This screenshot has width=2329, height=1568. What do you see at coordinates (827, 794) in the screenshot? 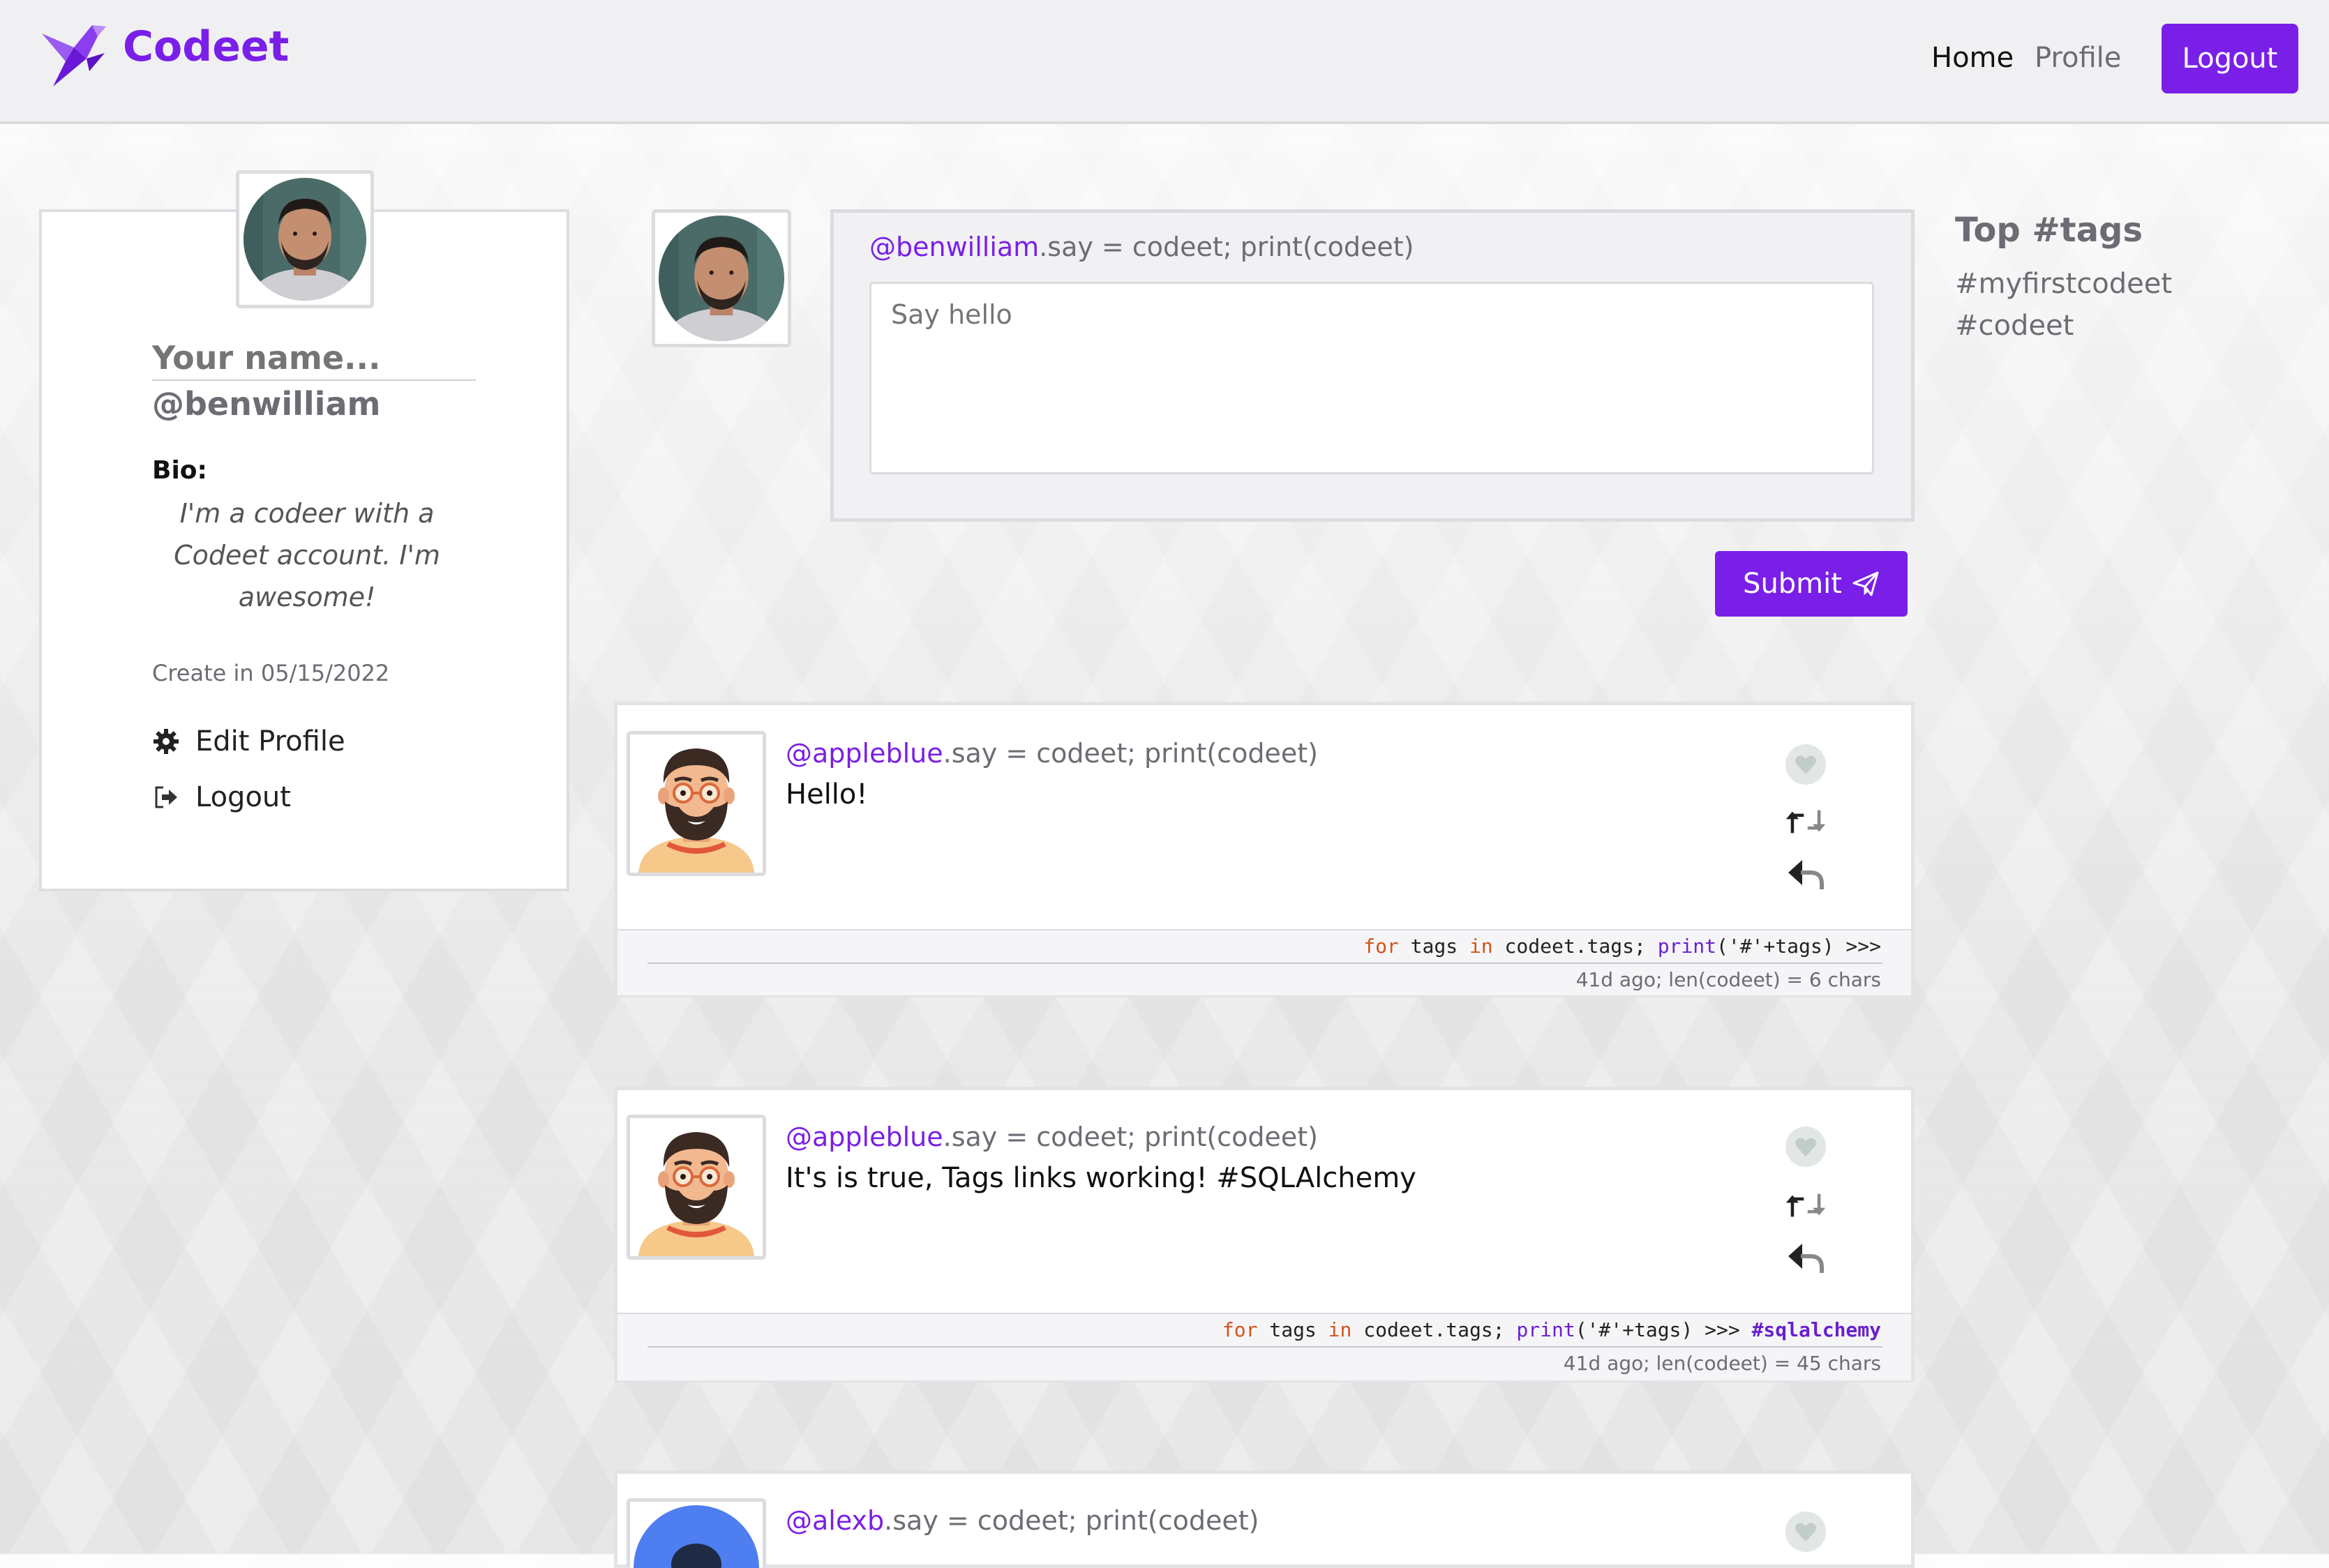
I see `post-text: Hello!` at bounding box center [827, 794].